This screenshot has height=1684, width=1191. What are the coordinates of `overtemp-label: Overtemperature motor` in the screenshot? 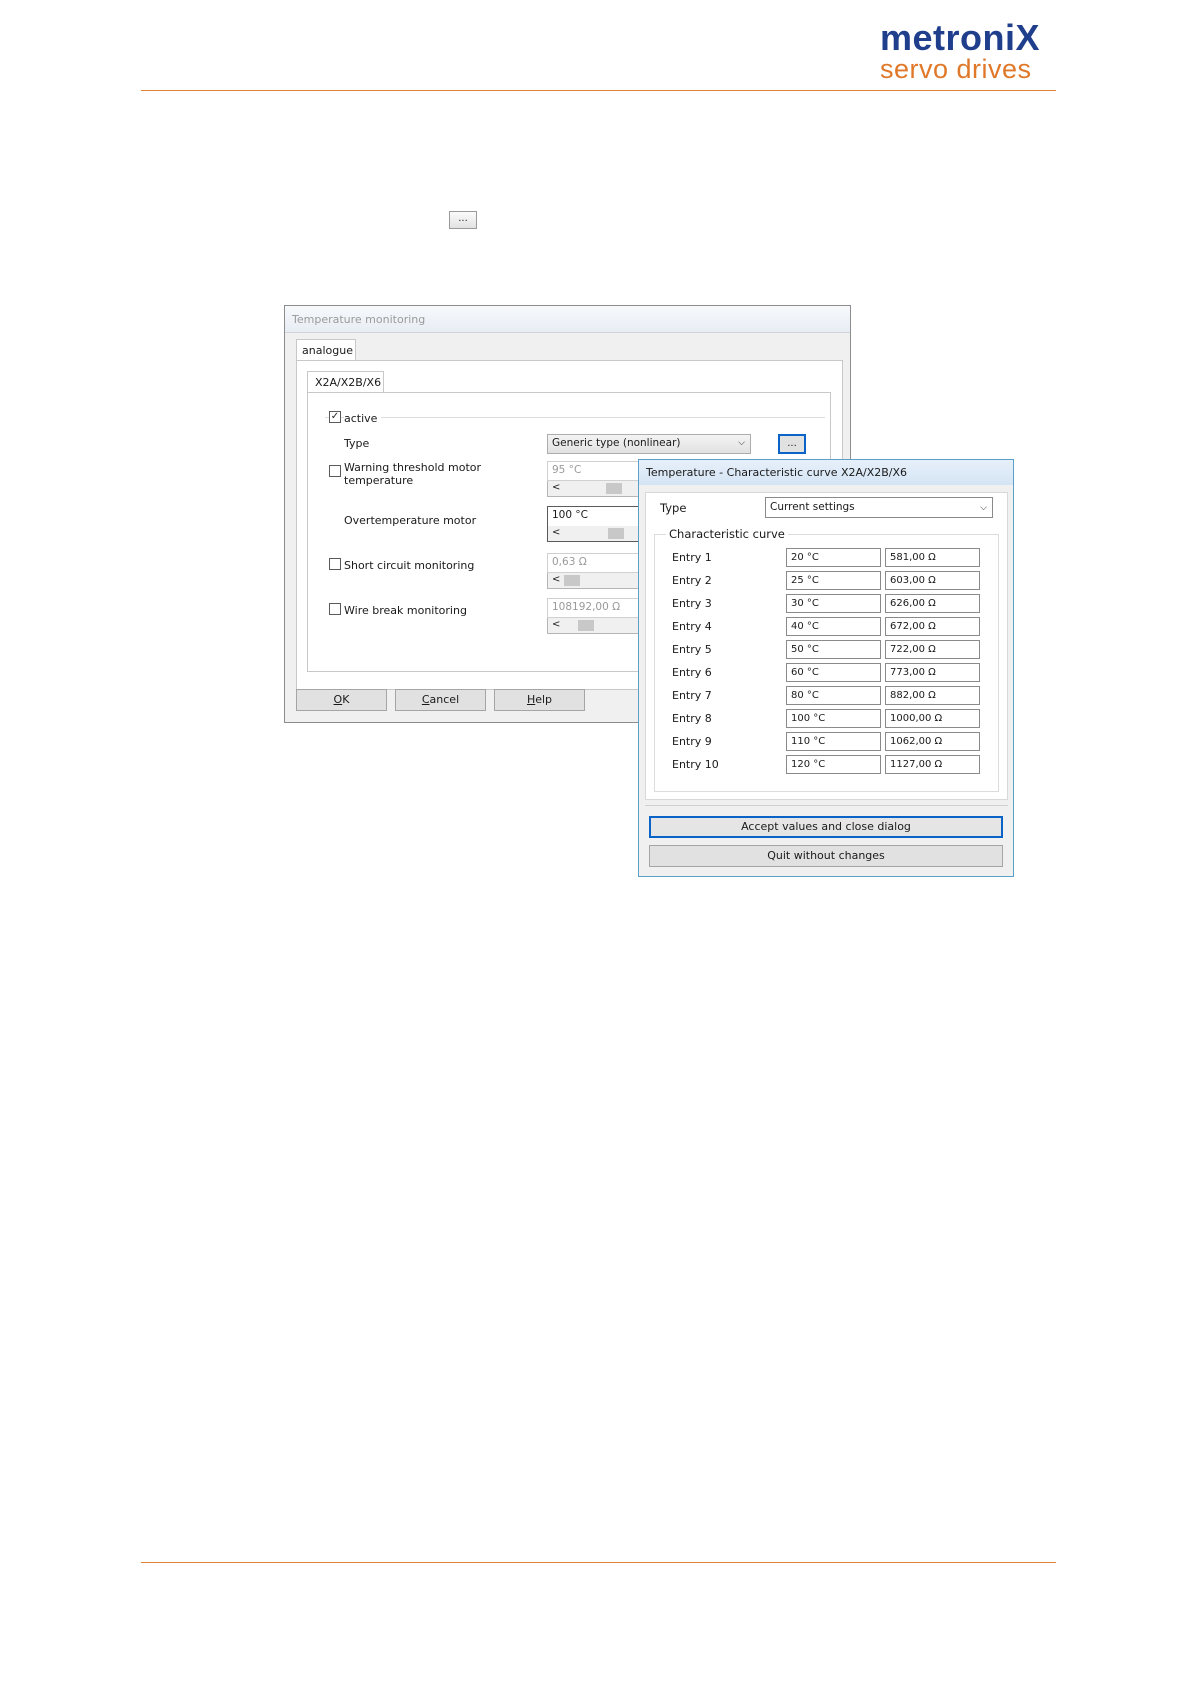 It's located at (410, 520).